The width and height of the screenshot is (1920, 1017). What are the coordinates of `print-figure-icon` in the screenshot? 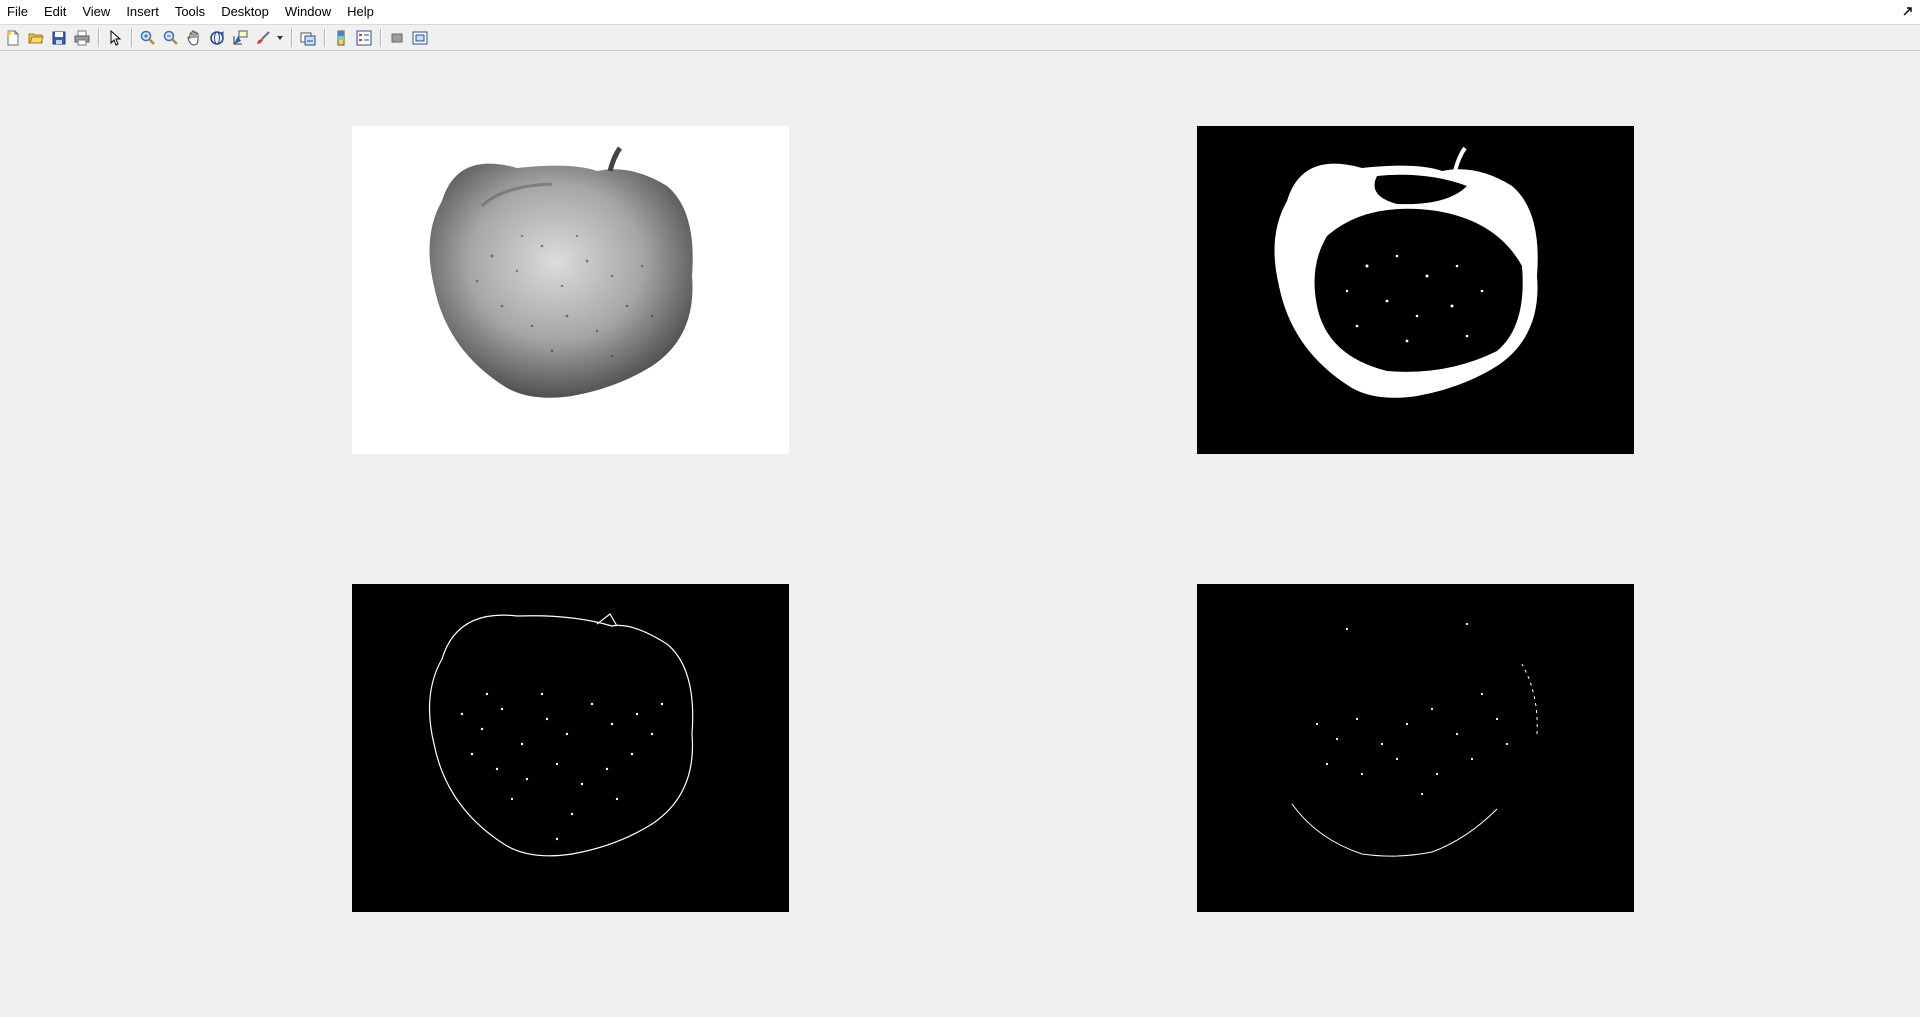 It's located at (82, 38).